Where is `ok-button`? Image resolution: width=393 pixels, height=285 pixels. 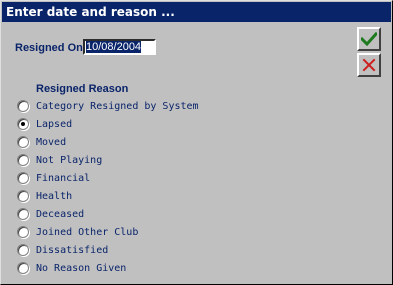 ok-button is located at coordinates (369, 39).